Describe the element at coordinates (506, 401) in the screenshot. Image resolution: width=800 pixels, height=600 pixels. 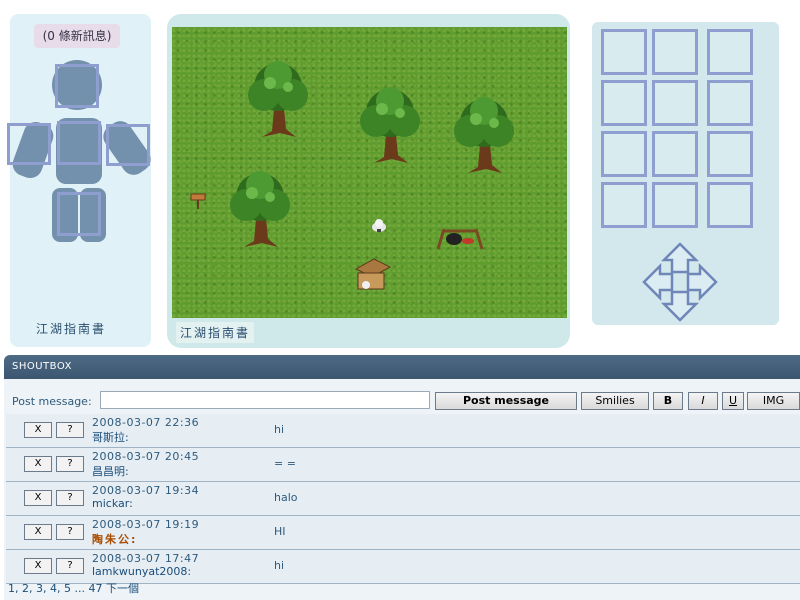
I see `post-message-button: Post message` at that location.